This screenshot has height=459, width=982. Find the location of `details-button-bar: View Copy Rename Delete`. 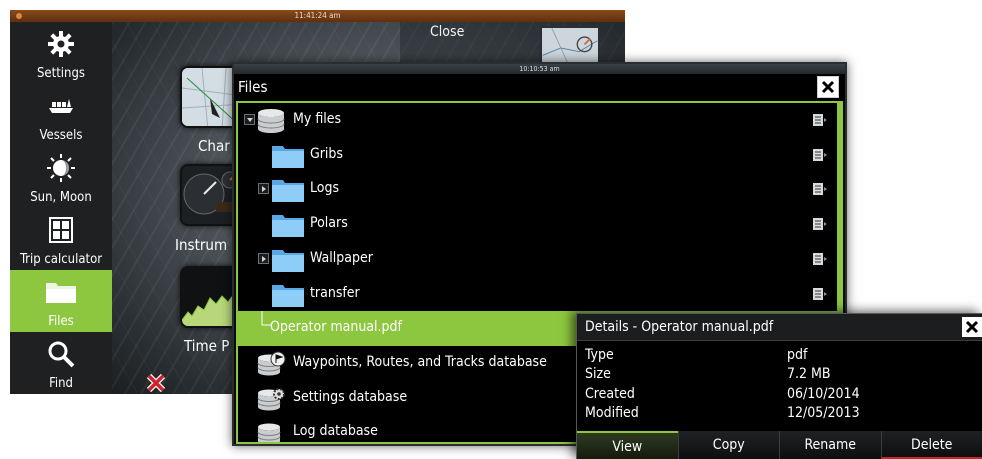

details-button-bar: View Copy Rename Delete is located at coordinates (779, 445).